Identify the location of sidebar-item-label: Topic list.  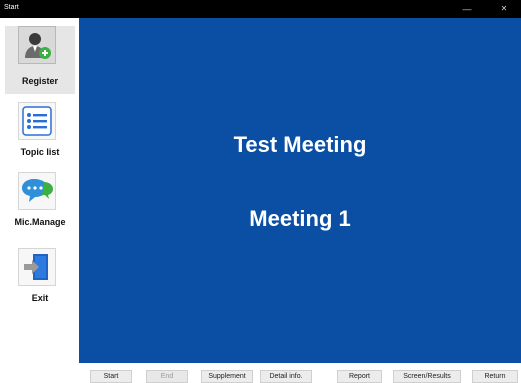
(40, 152).